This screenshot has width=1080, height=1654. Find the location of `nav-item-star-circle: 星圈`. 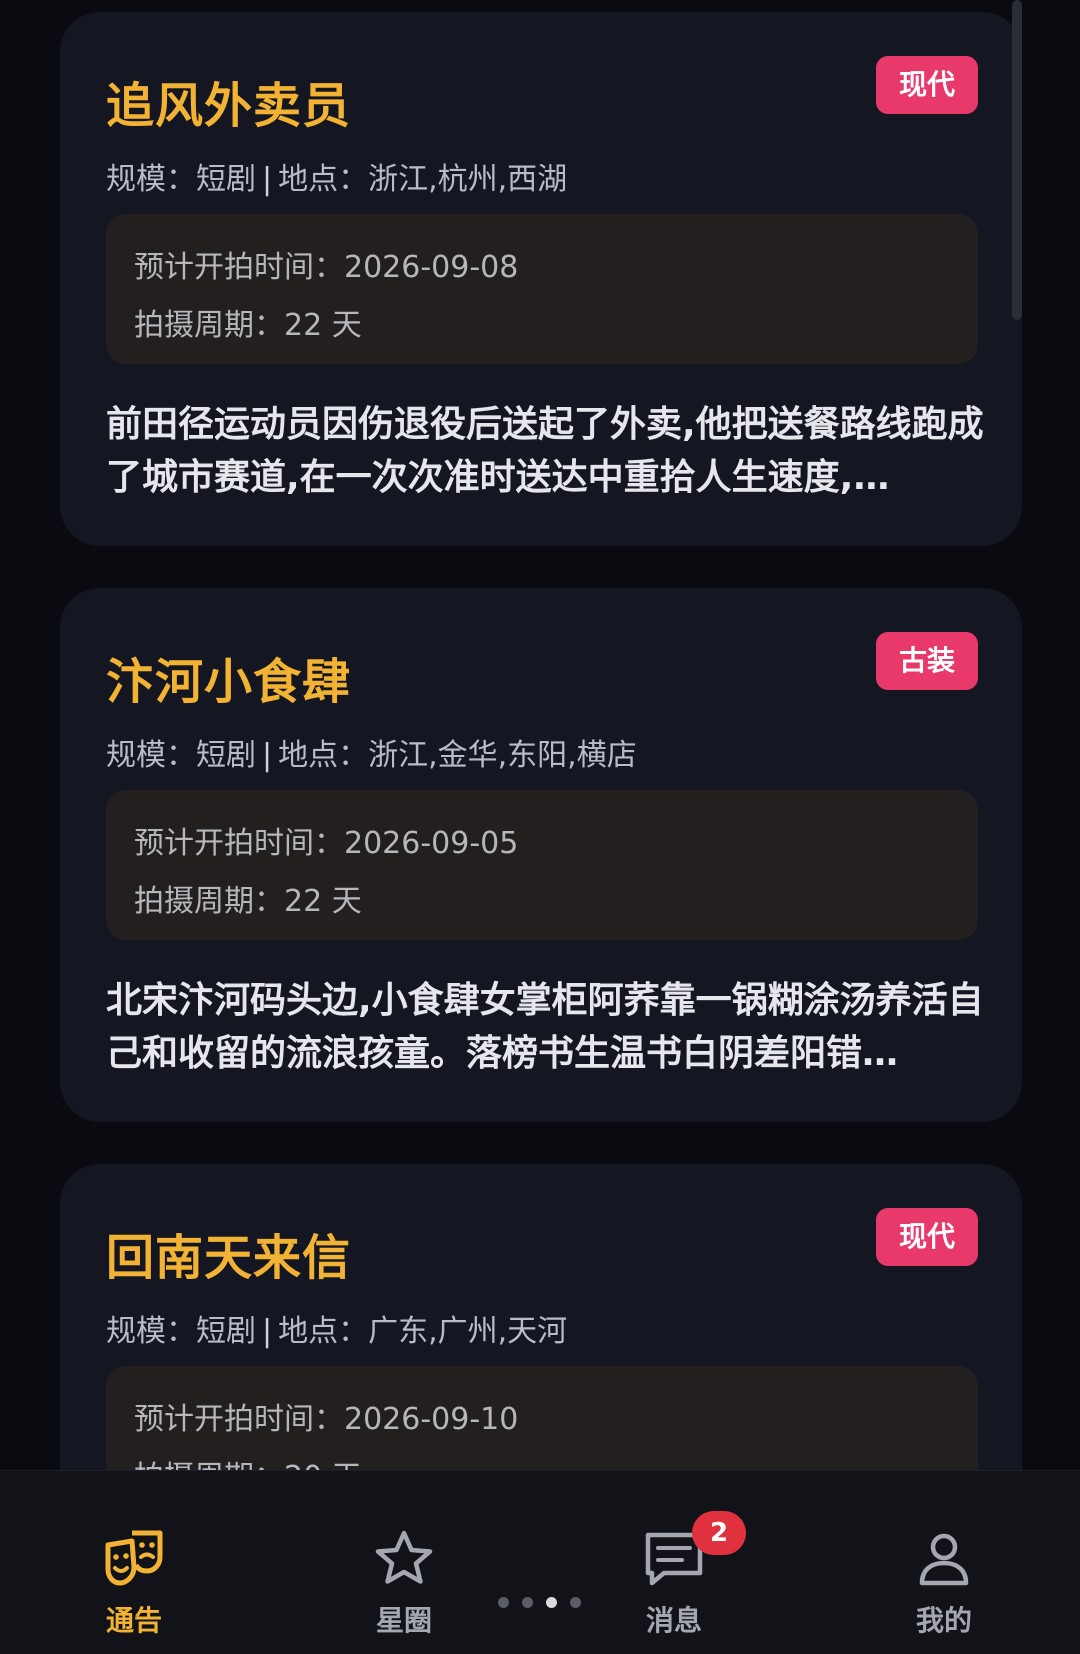

nav-item-star-circle: 星圈 is located at coordinates (404, 1562).